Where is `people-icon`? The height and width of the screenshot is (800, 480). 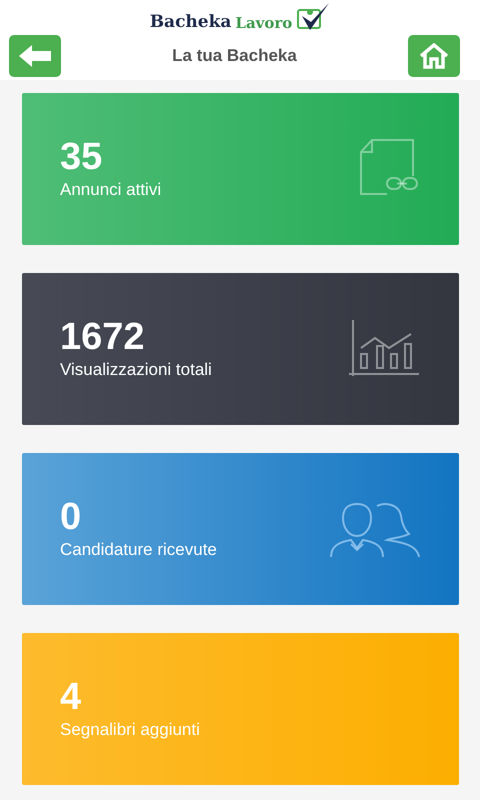
people-icon is located at coordinates (375, 529).